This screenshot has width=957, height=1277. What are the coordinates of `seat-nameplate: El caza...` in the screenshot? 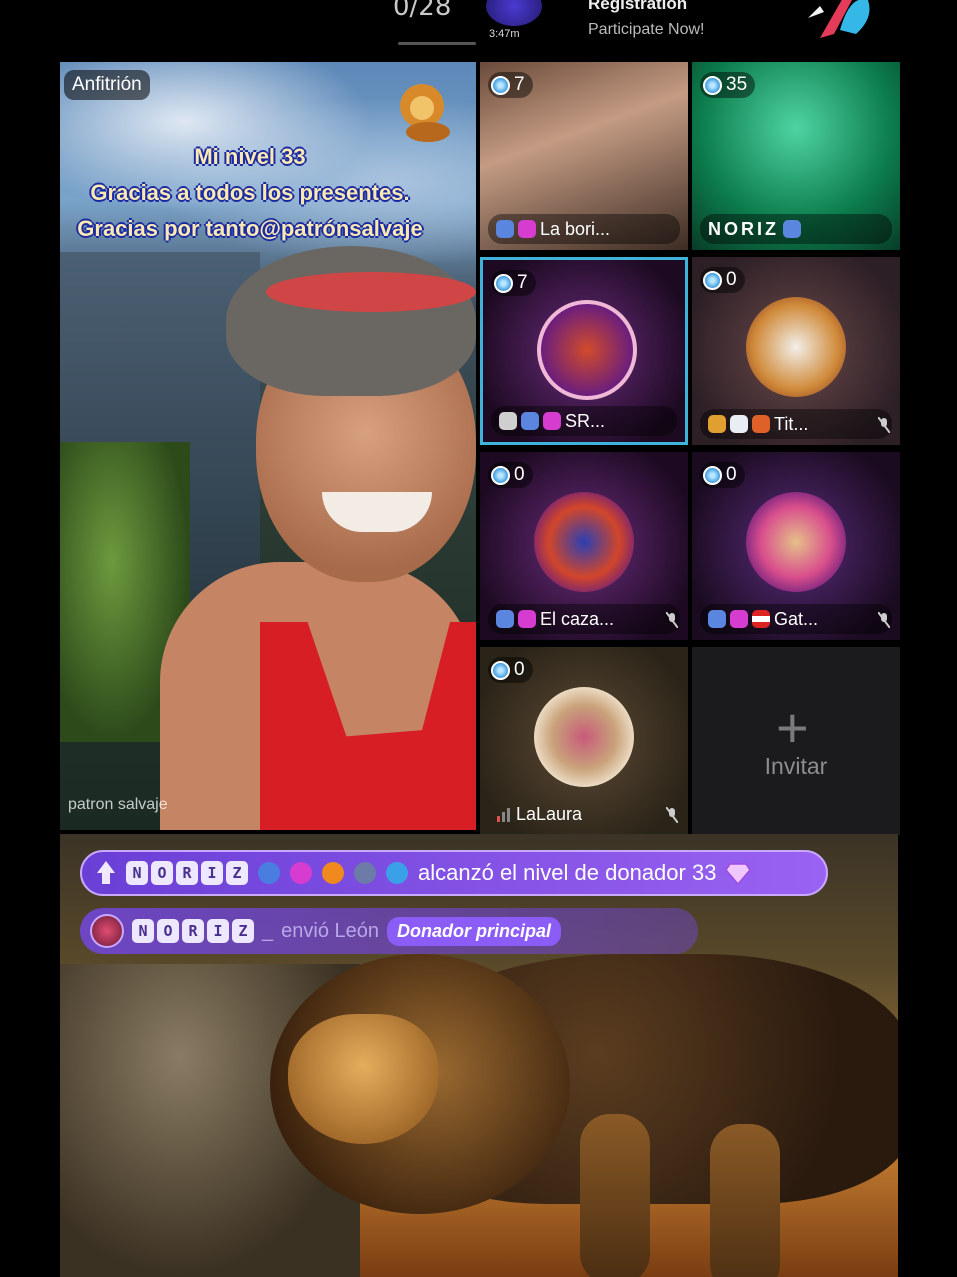 It's located at (584, 619).